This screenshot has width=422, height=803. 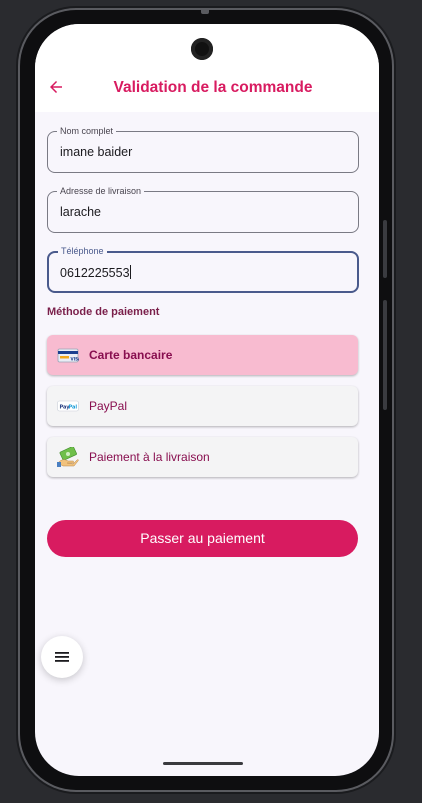 I want to click on phone-value-wrap: 0612225553, so click(x=95, y=272).